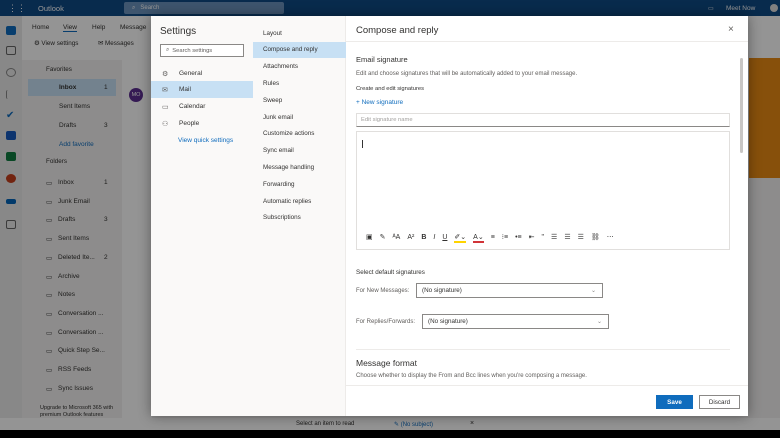  Describe the element at coordinates (444, 237) in the screenshot. I see `underline-icon: U` at that location.